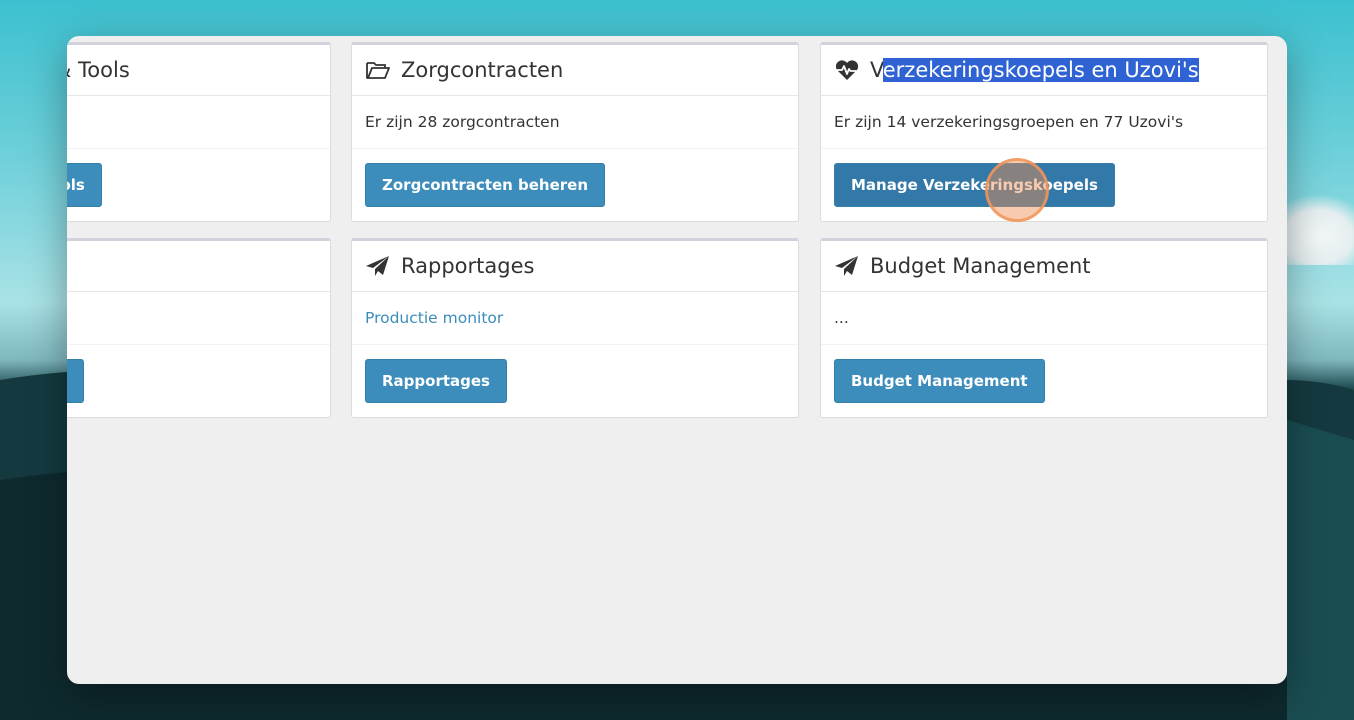  I want to click on card-unknown-left-header, so click(198, 266).